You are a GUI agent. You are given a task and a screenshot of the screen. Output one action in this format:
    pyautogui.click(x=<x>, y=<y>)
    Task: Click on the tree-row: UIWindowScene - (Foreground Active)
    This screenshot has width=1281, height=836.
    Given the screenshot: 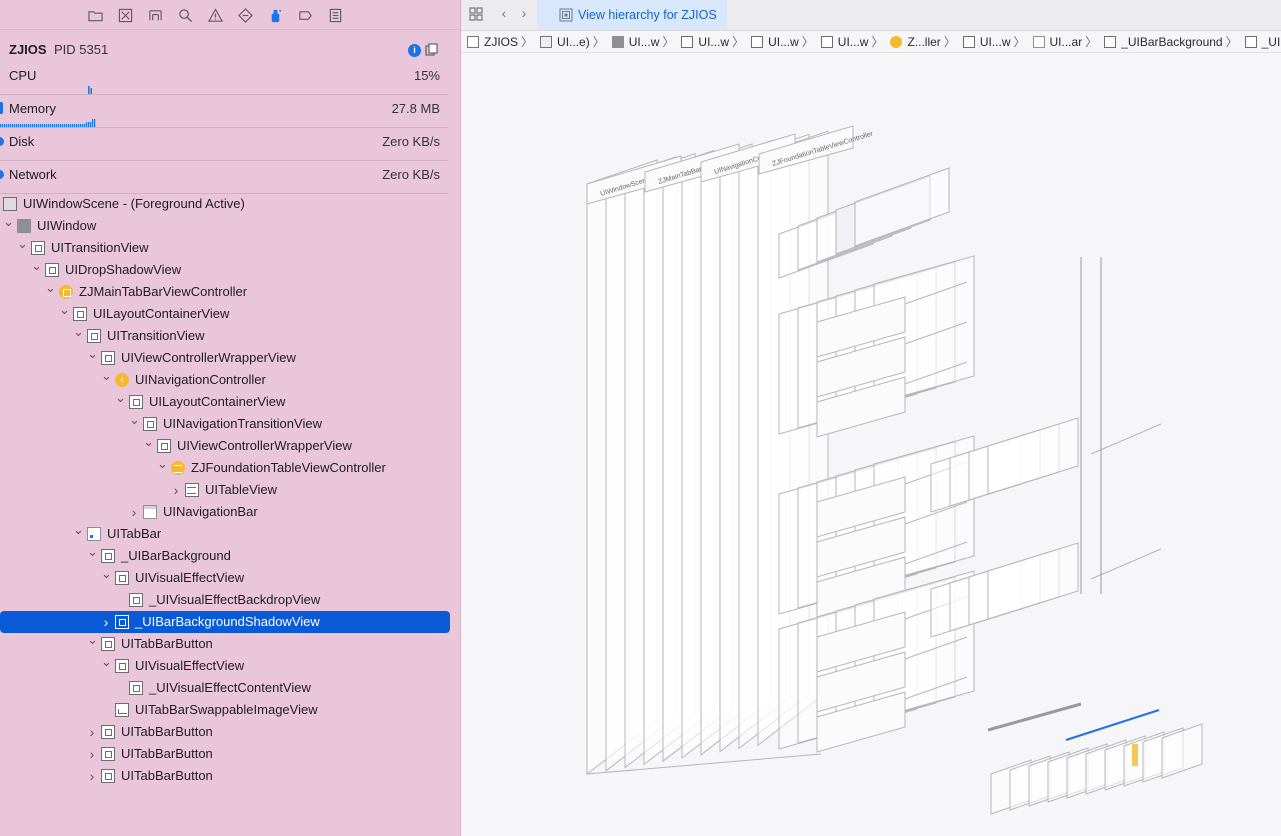 What is the action you would take?
    pyautogui.click(x=230, y=204)
    